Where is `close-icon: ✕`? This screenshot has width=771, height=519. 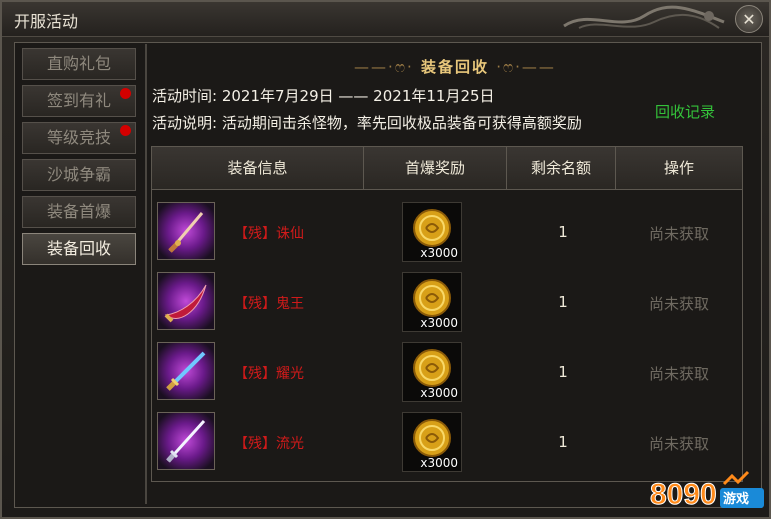
close-icon: ✕ is located at coordinates (749, 19).